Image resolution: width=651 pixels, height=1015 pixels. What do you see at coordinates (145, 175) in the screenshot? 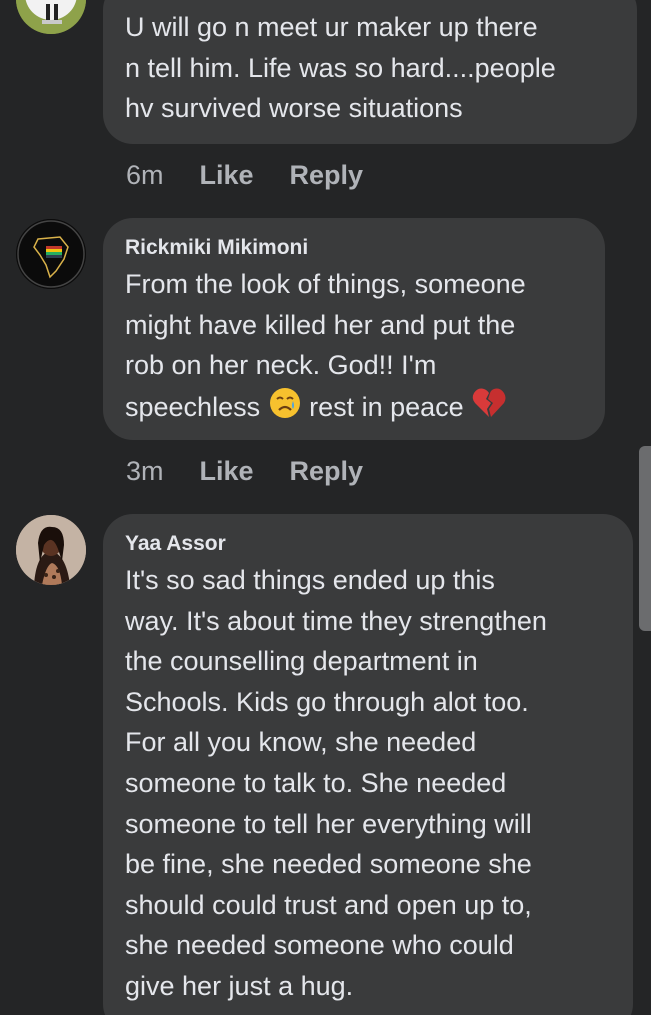
I see `comment-time: 6m` at bounding box center [145, 175].